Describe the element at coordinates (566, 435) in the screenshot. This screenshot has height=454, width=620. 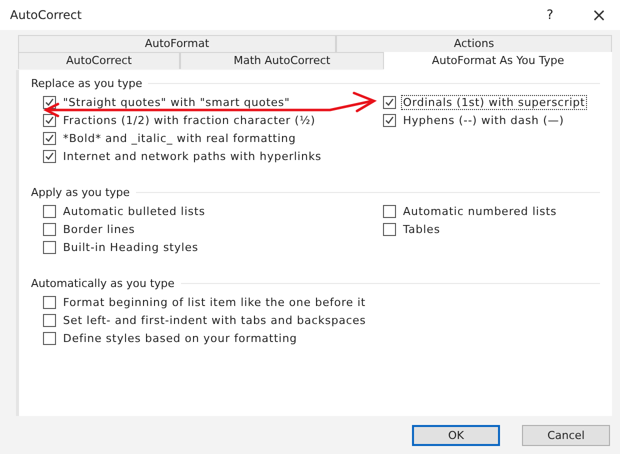
I see `cancel-button: Cancel` at that location.